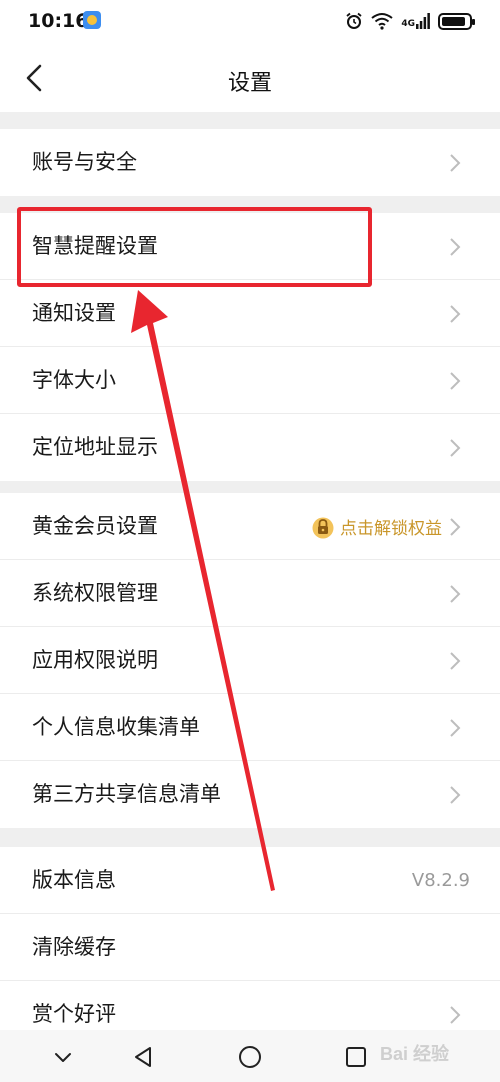  Describe the element at coordinates (194, 247) in the screenshot. I see `annotation-highlight-box` at that location.